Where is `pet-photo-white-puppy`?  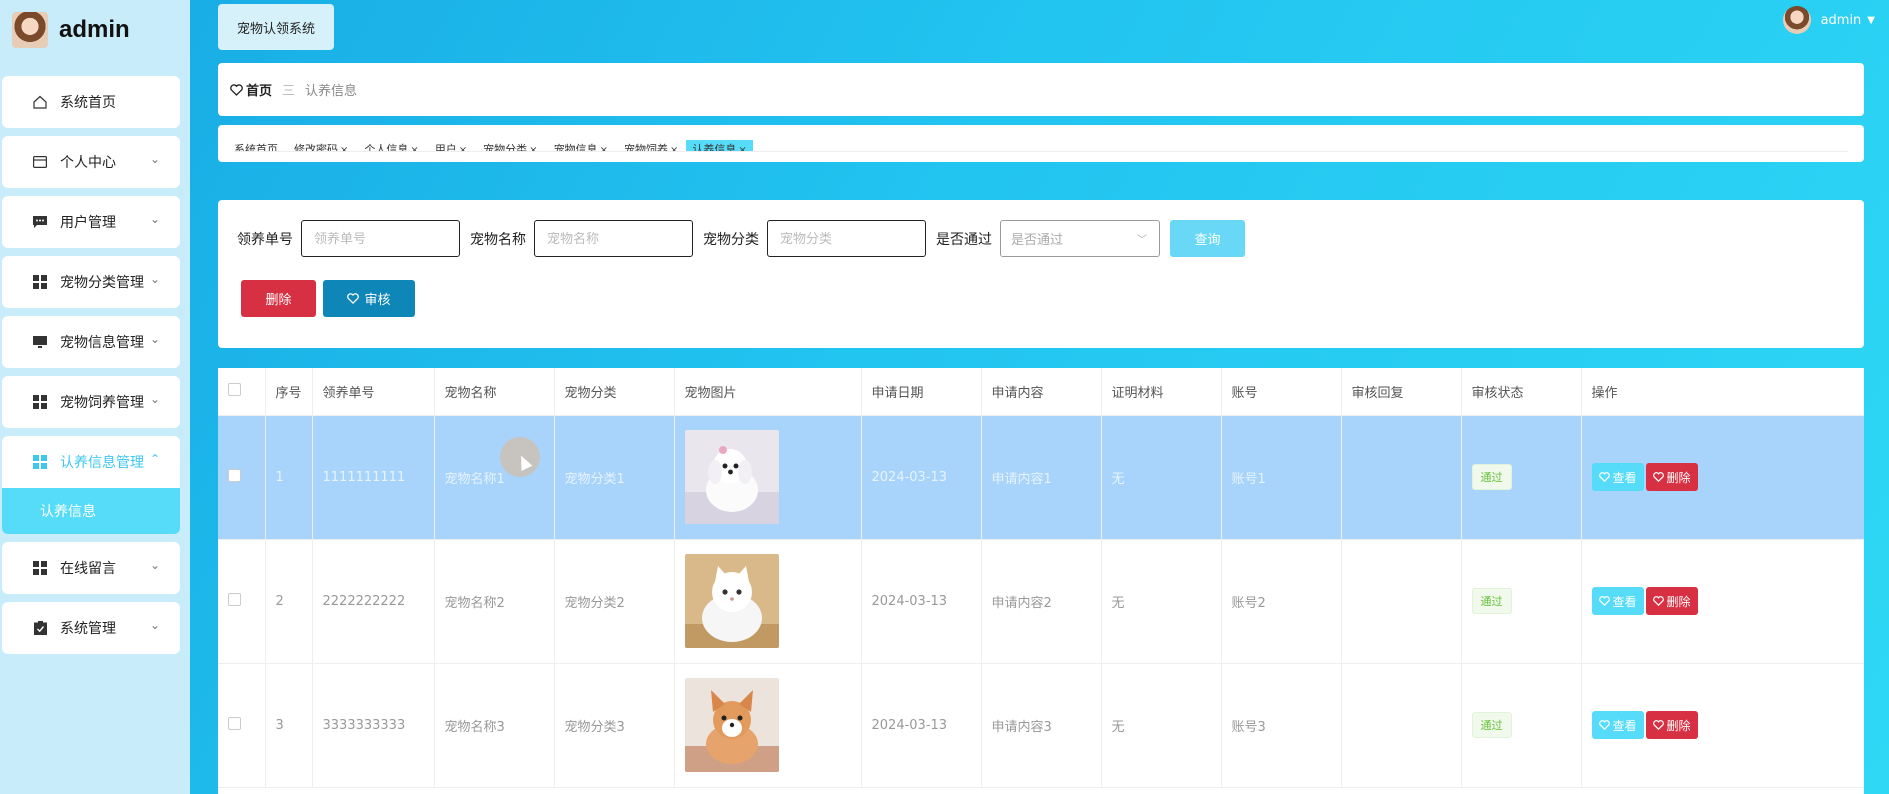
pet-photo-white-puppy is located at coordinates (731, 477).